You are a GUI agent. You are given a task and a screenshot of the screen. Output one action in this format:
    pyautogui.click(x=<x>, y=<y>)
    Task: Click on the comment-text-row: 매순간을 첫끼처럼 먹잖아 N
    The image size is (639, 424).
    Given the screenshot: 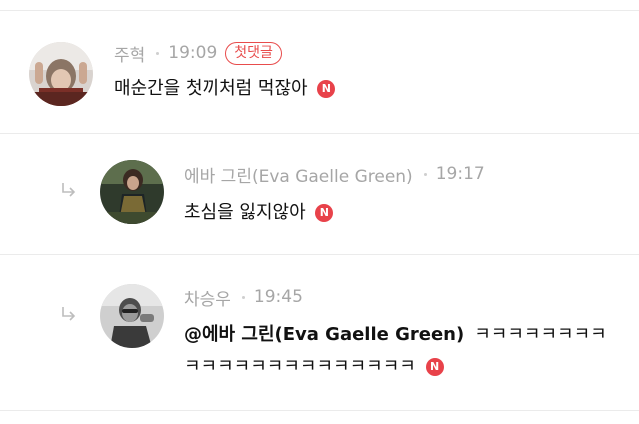 What is the action you would take?
    pyautogui.click(x=225, y=89)
    